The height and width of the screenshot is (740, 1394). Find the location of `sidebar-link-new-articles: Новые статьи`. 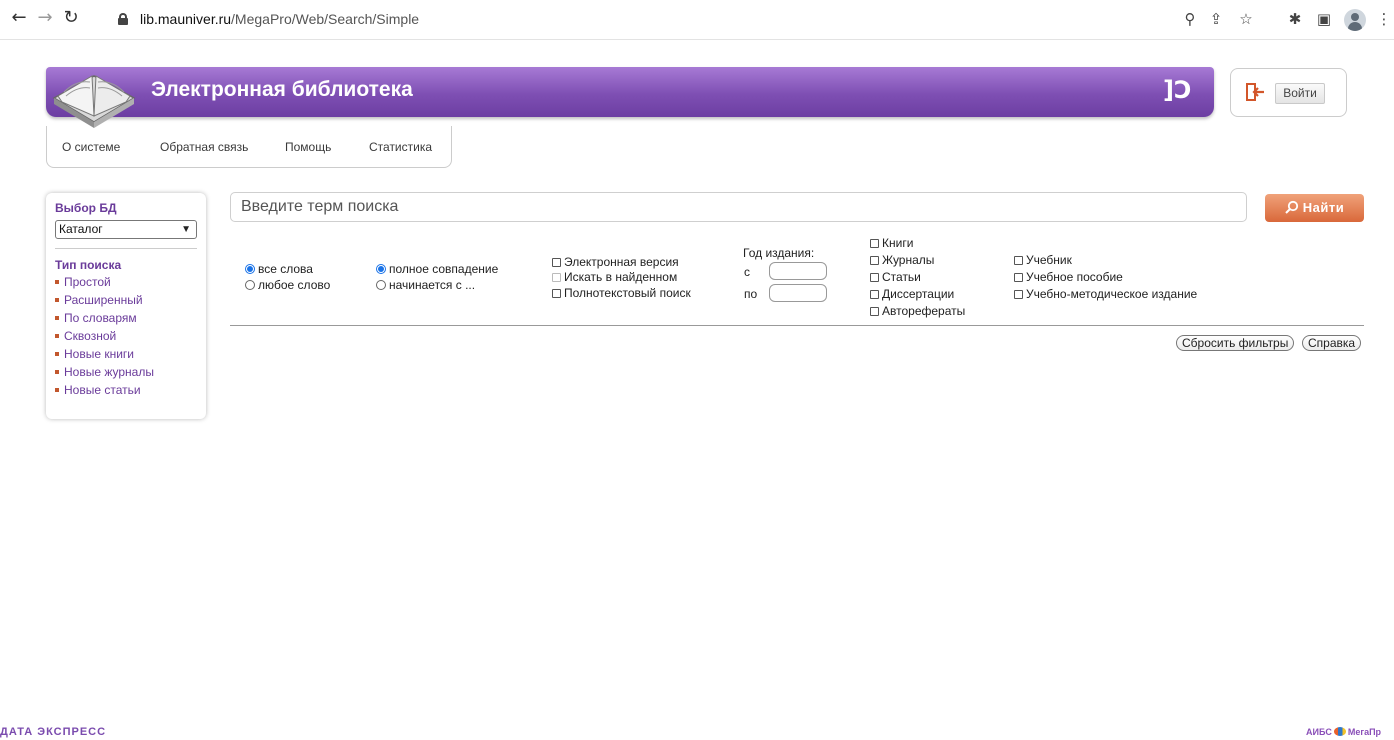

sidebar-link-new-articles: Новые статьи is located at coordinates (98, 390).